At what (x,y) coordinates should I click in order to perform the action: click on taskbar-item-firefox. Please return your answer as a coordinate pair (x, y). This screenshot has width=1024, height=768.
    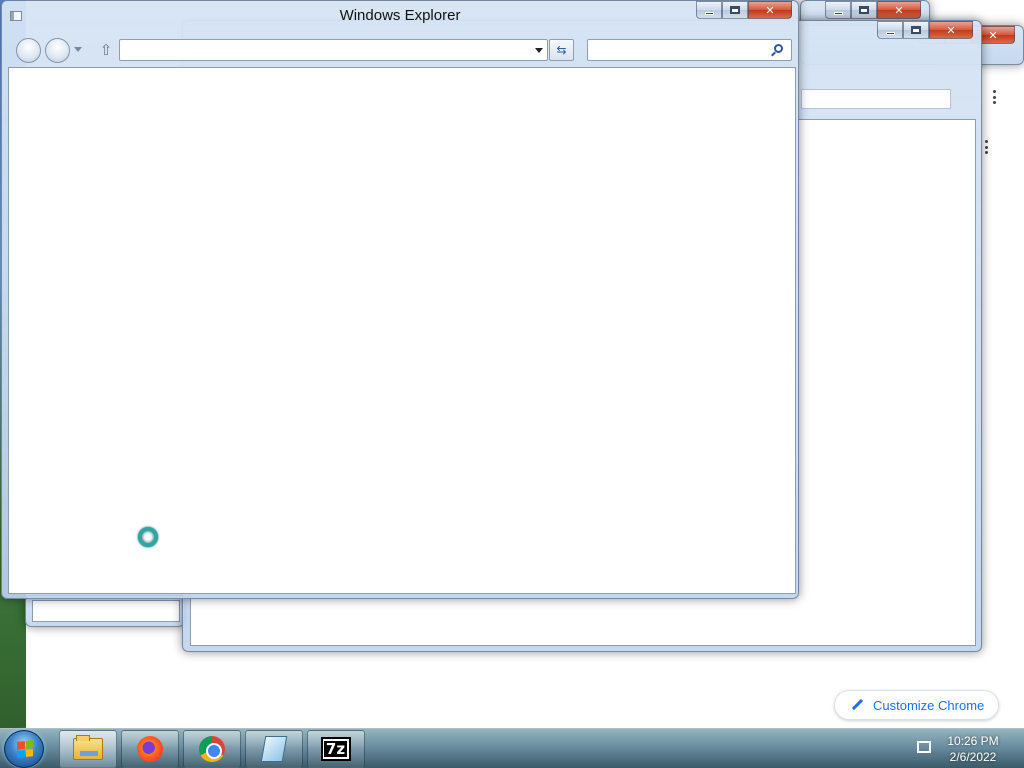
    Looking at the image, I should click on (150, 749).